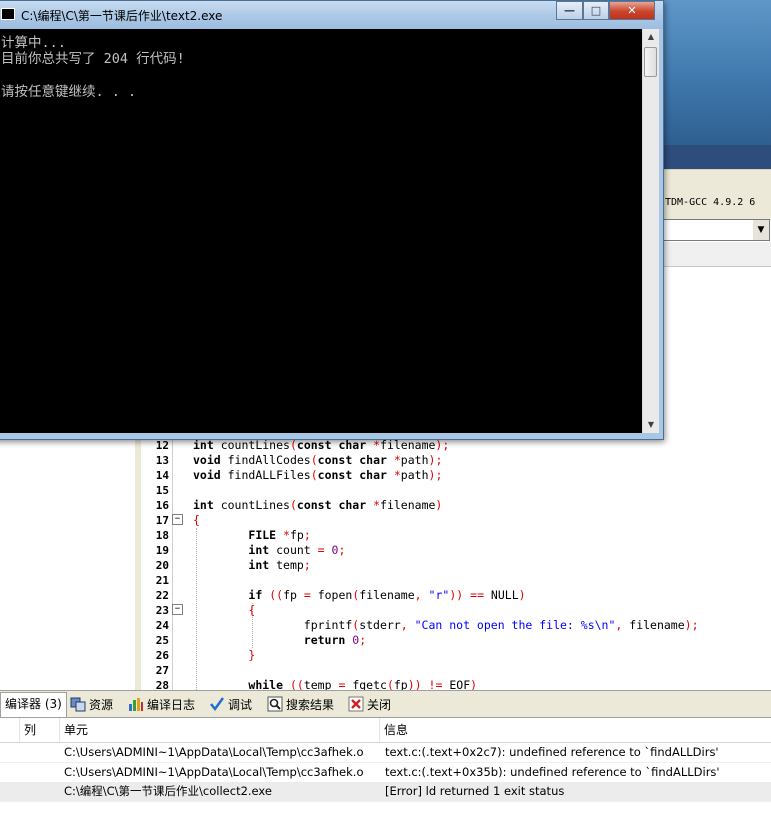  Describe the element at coordinates (569, 10) in the screenshot. I see `minimize-button: —` at that location.